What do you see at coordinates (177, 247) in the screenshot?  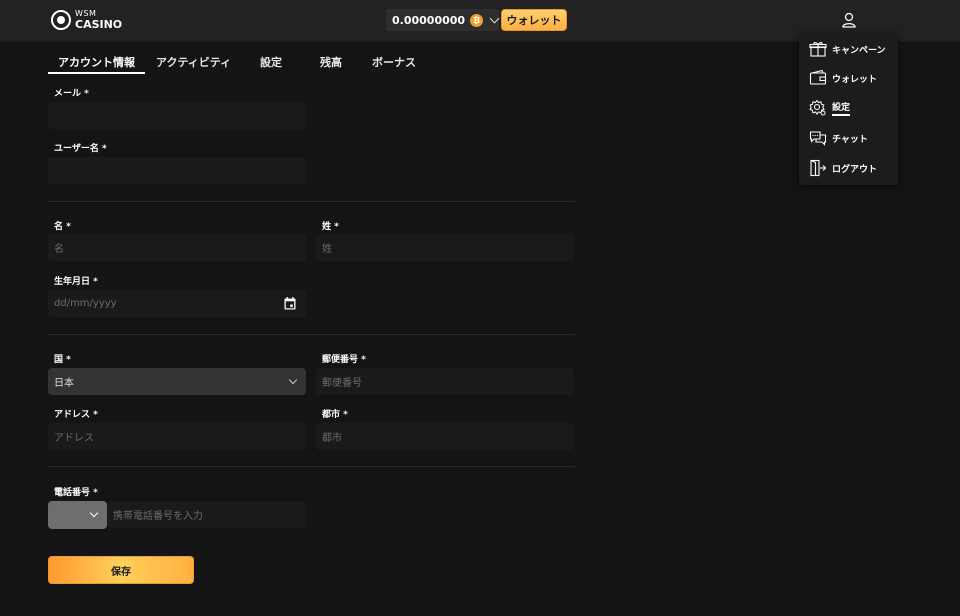 I see `first-name-field: 名` at bounding box center [177, 247].